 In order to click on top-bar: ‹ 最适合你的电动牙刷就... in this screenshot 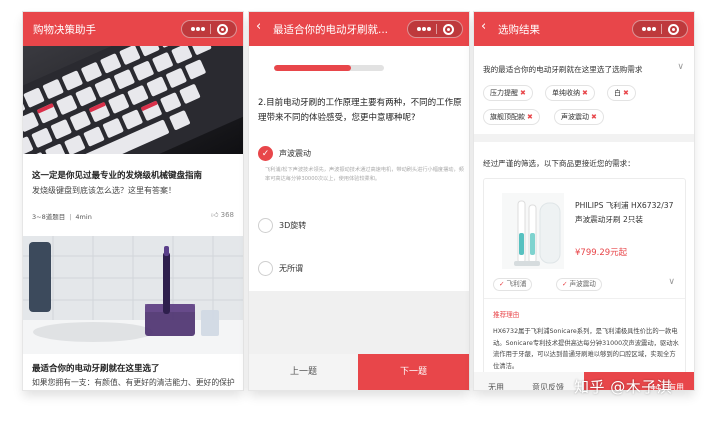, I will do `click(359, 29)`.